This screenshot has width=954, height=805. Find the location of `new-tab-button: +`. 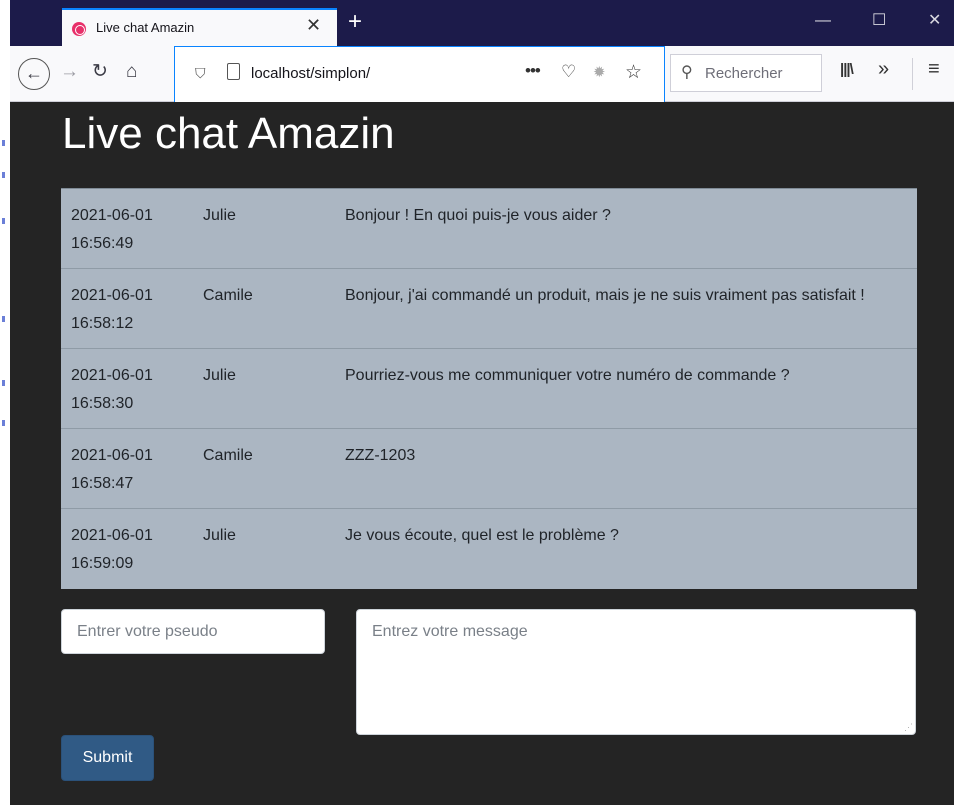

new-tab-button: + is located at coordinates (355, 22).